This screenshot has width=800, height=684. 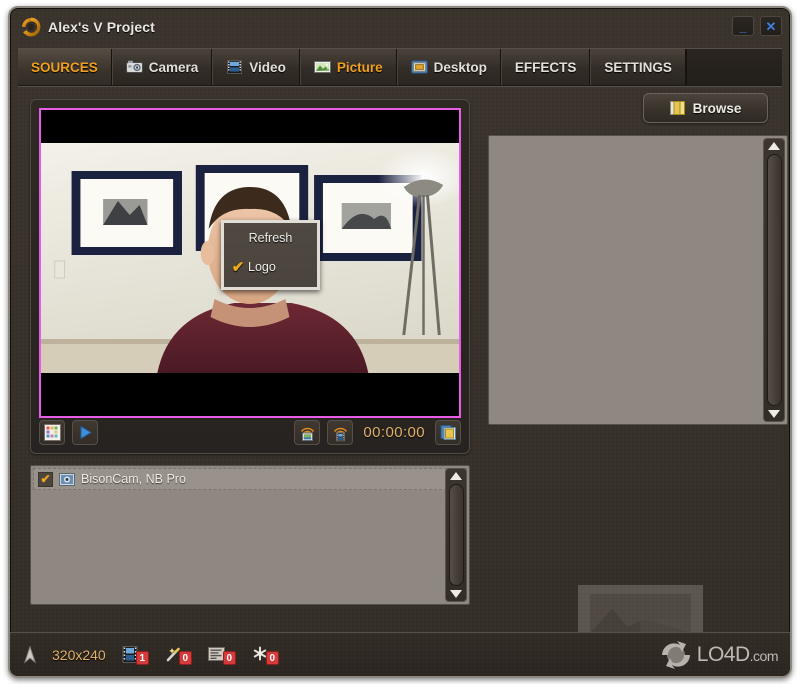 What do you see at coordinates (235, 67) in the screenshot?
I see `film-icon` at bounding box center [235, 67].